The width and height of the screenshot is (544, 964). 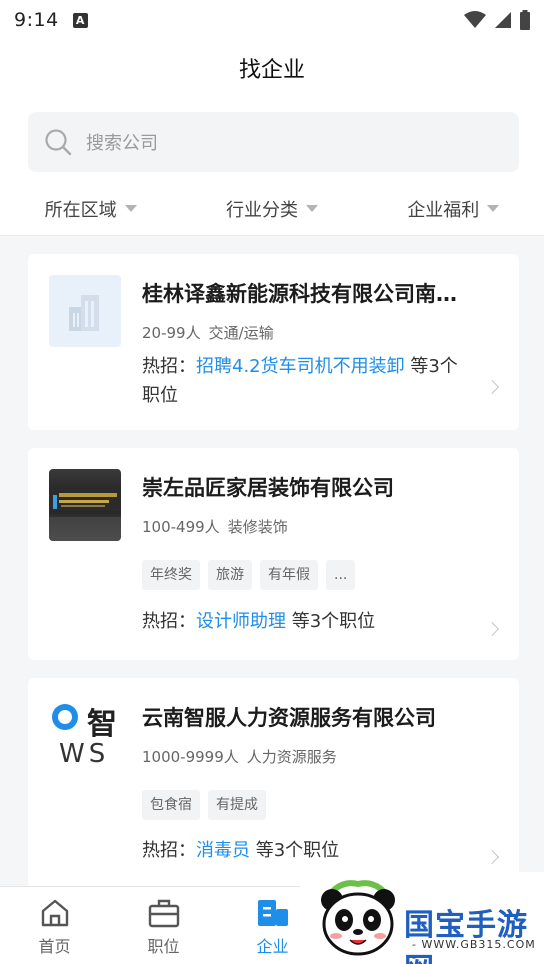 I want to click on hot-job-link: 消毒员, so click(x=223, y=850).